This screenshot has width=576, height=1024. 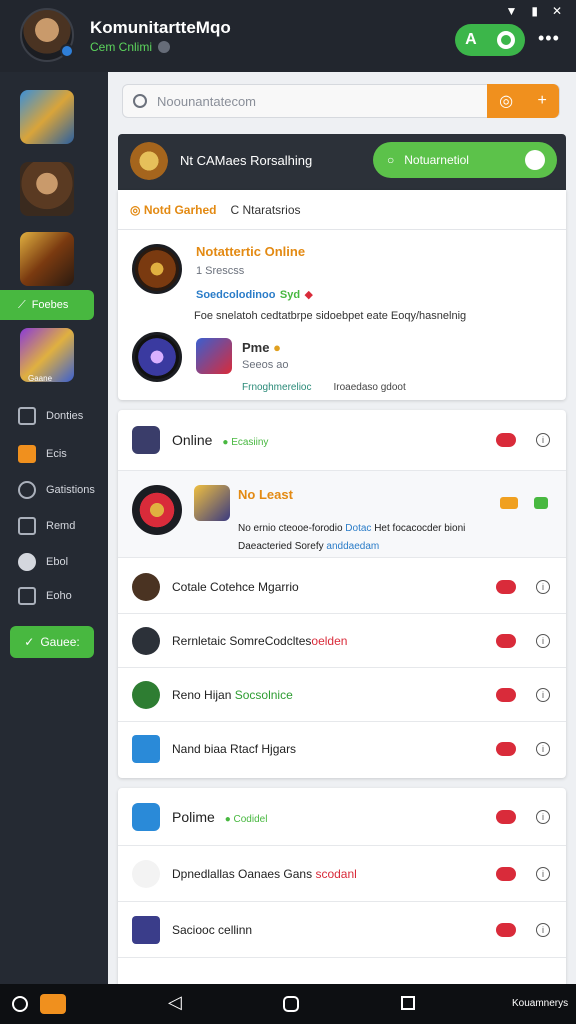 What do you see at coordinates (214, 356) in the screenshot?
I see `game-2-icon` at bounding box center [214, 356].